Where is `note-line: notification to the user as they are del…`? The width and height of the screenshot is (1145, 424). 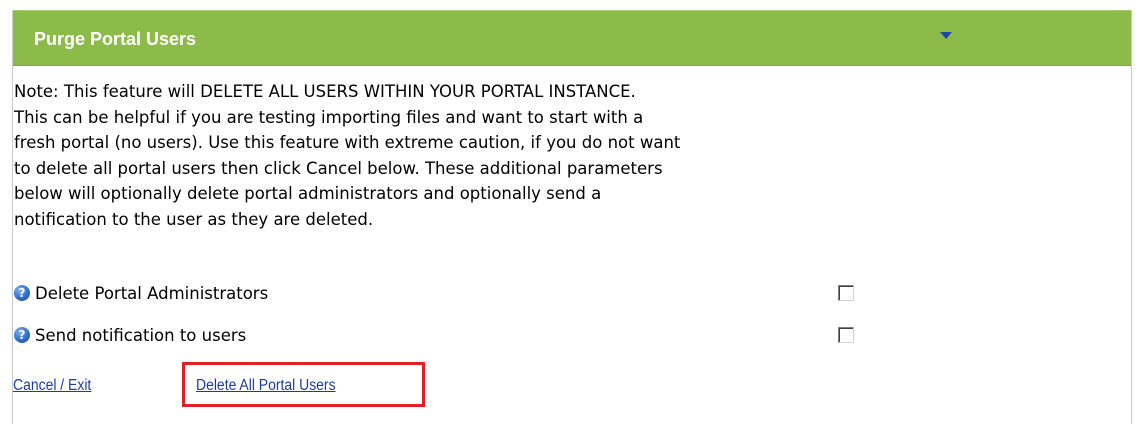 note-line: notification to the user as they are del… is located at coordinates (194, 219).